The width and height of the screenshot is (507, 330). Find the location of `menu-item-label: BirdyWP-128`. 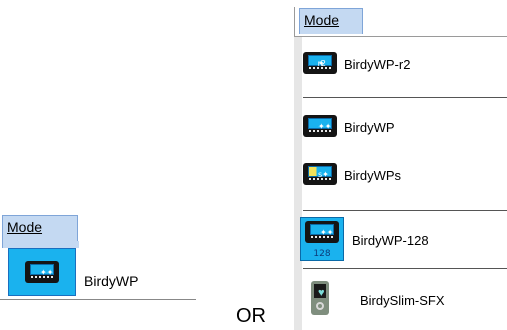

menu-item-label: BirdyWP-128 is located at coordinates (390, 240).